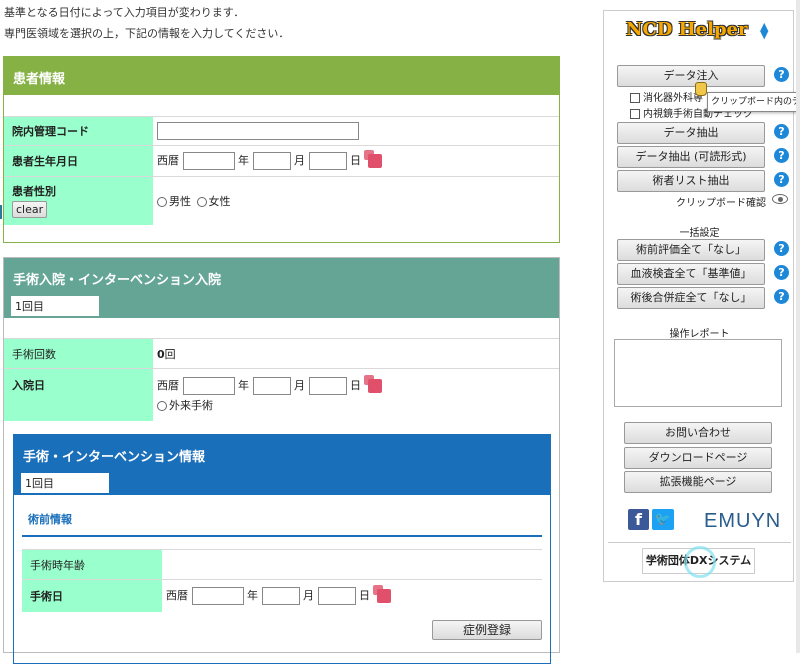 Image resolution: width=800 pixels, height=664 pixels. I want to click on endoscopic-checkbox, so click(635, 114).